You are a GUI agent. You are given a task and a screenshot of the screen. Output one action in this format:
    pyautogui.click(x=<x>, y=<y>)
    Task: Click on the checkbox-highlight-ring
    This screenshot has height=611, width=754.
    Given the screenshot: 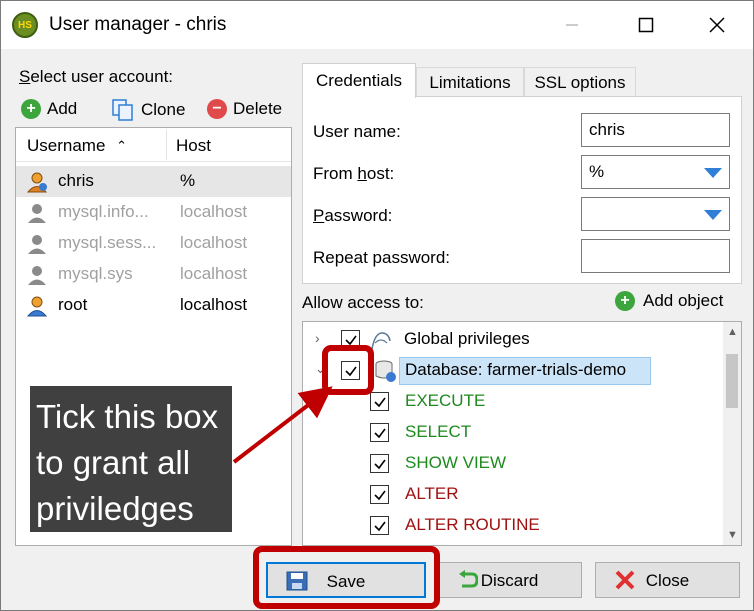 What is the action you would take?
    pyautogui.click(x=348, y=370)
    